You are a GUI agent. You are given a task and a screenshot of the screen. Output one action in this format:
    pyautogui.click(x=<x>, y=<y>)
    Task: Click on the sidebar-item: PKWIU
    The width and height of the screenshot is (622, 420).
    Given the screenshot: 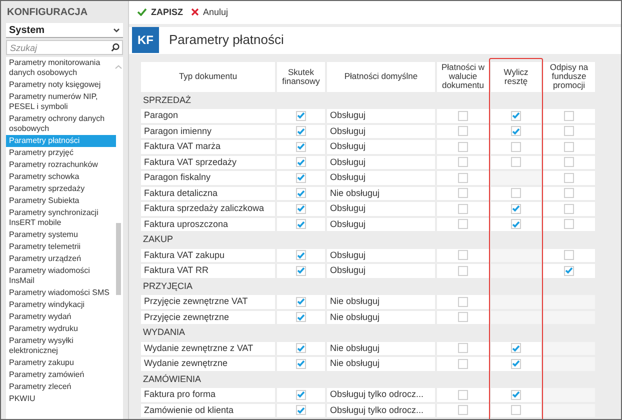 What is the action you would take?
    pyautogui.click(x=61, y=399)
    